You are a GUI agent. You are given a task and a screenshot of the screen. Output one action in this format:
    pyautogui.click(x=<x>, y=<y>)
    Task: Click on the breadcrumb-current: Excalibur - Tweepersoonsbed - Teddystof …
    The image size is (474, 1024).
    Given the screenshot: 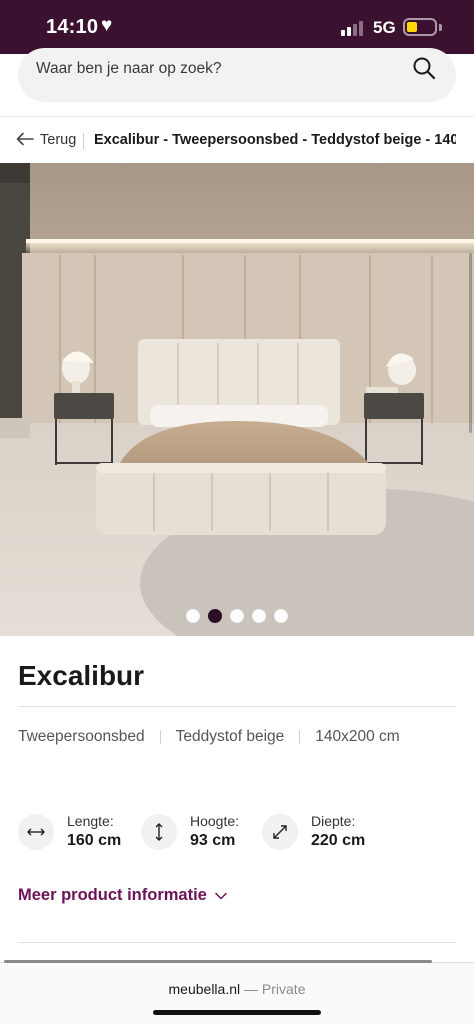 What is the action you would take?
    pyautogui.click(x=275, y=140)
    